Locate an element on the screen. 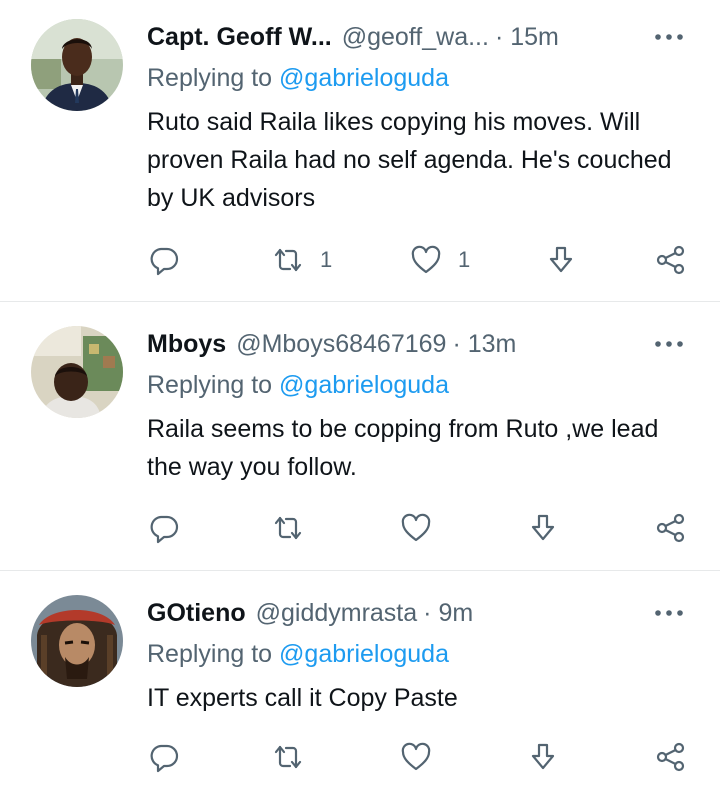 The width and height of the screenshot is (720, 787). user-handle: @Mboys68467169 is located at coordinates (341, 344).